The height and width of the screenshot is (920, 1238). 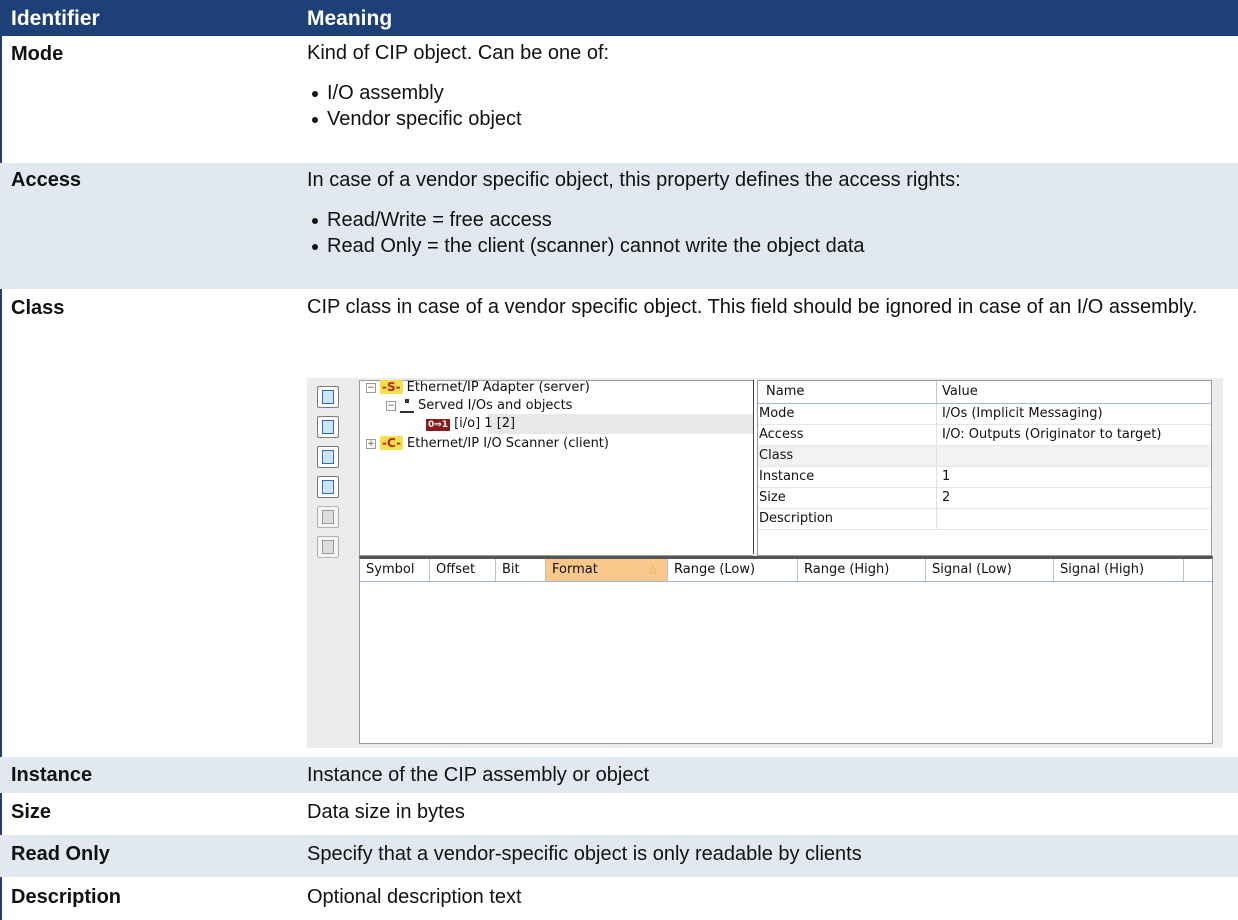 I want to click on property-name: Size, so click(x=772, y=497).